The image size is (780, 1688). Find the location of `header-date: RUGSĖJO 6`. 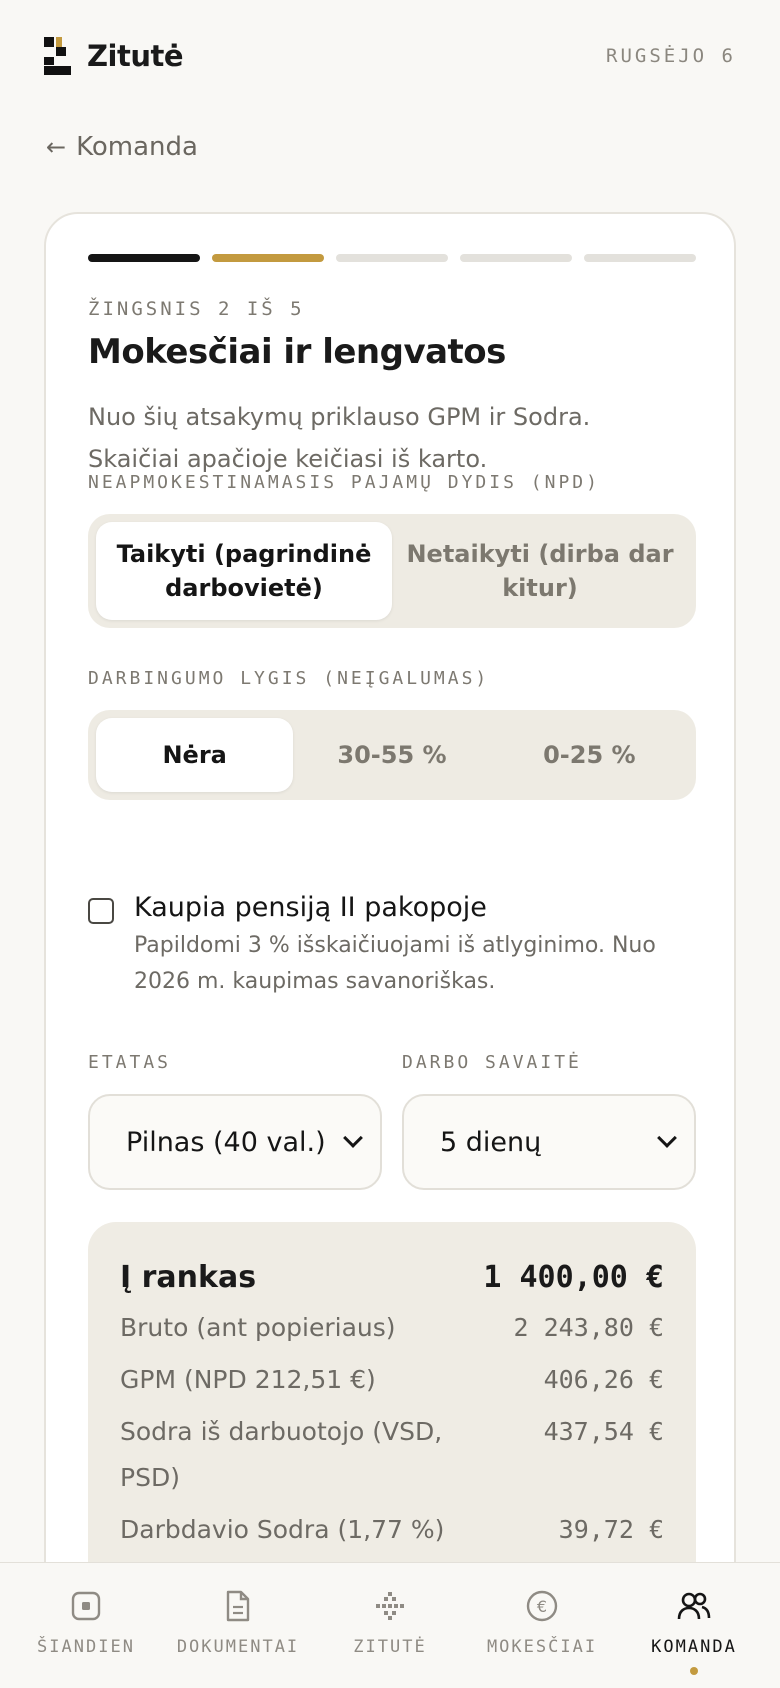

header-date: RUGSĖJO 6 is located at coordinates (671, 56).